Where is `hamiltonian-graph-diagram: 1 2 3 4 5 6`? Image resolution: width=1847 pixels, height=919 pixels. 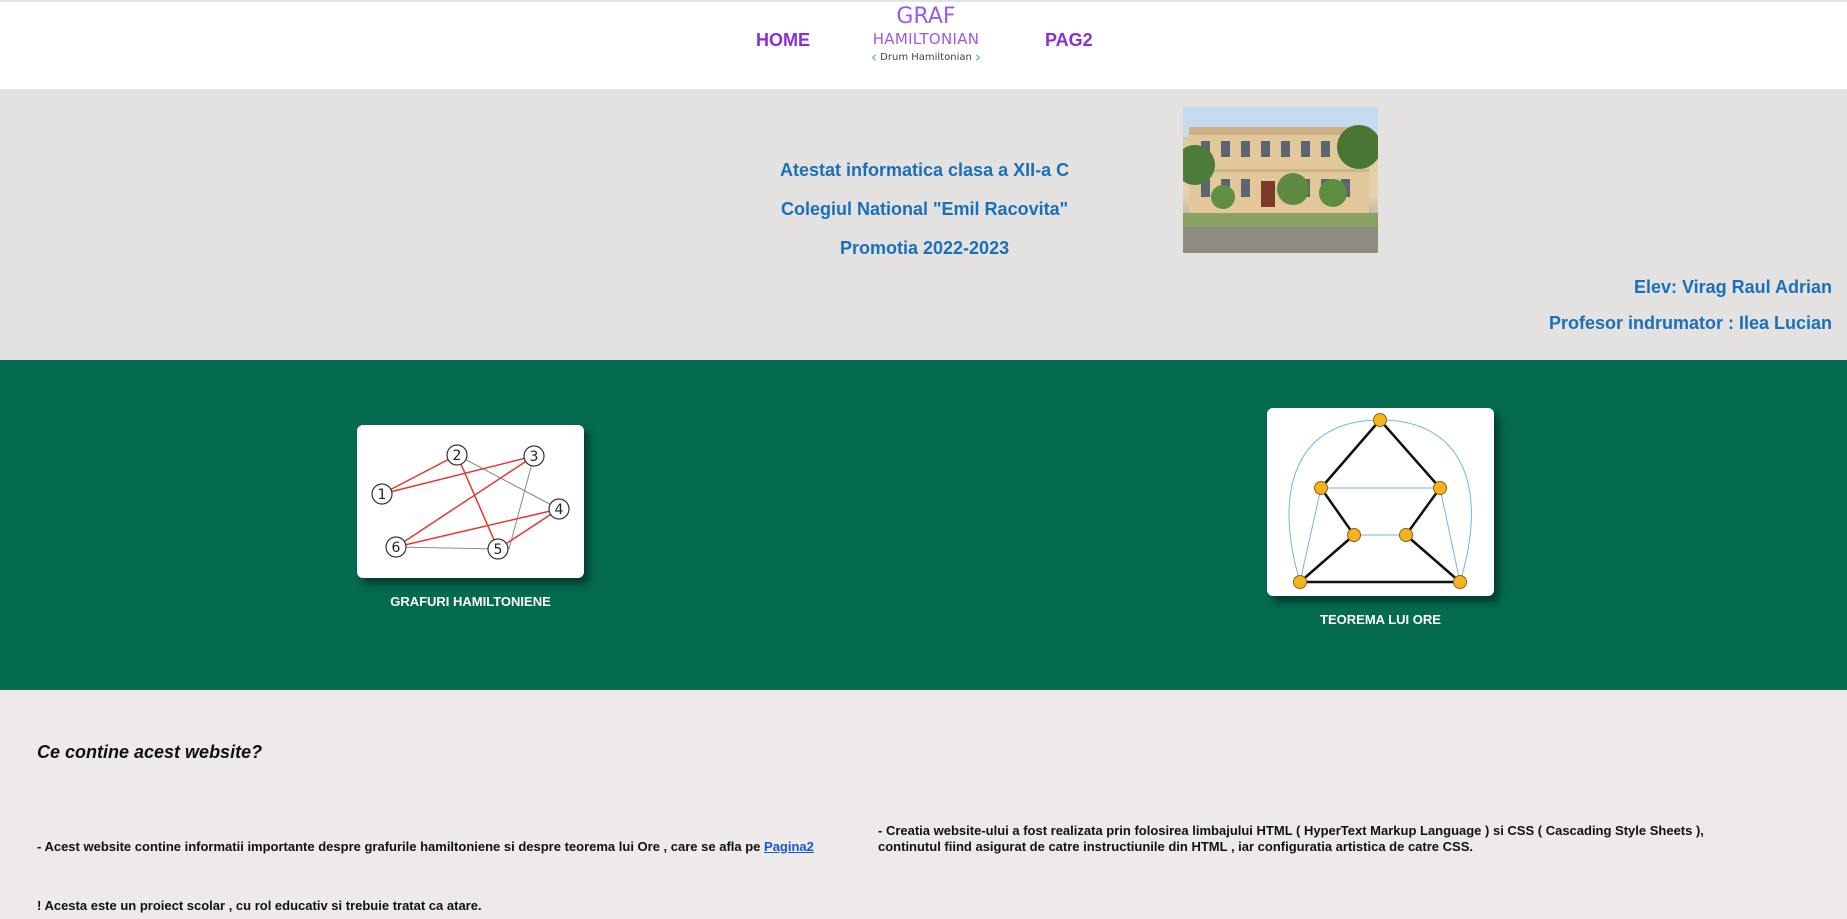 hamiltonian-graph-diagram: 1 2 3 4 5 6 is located at coordinates (470, 502).